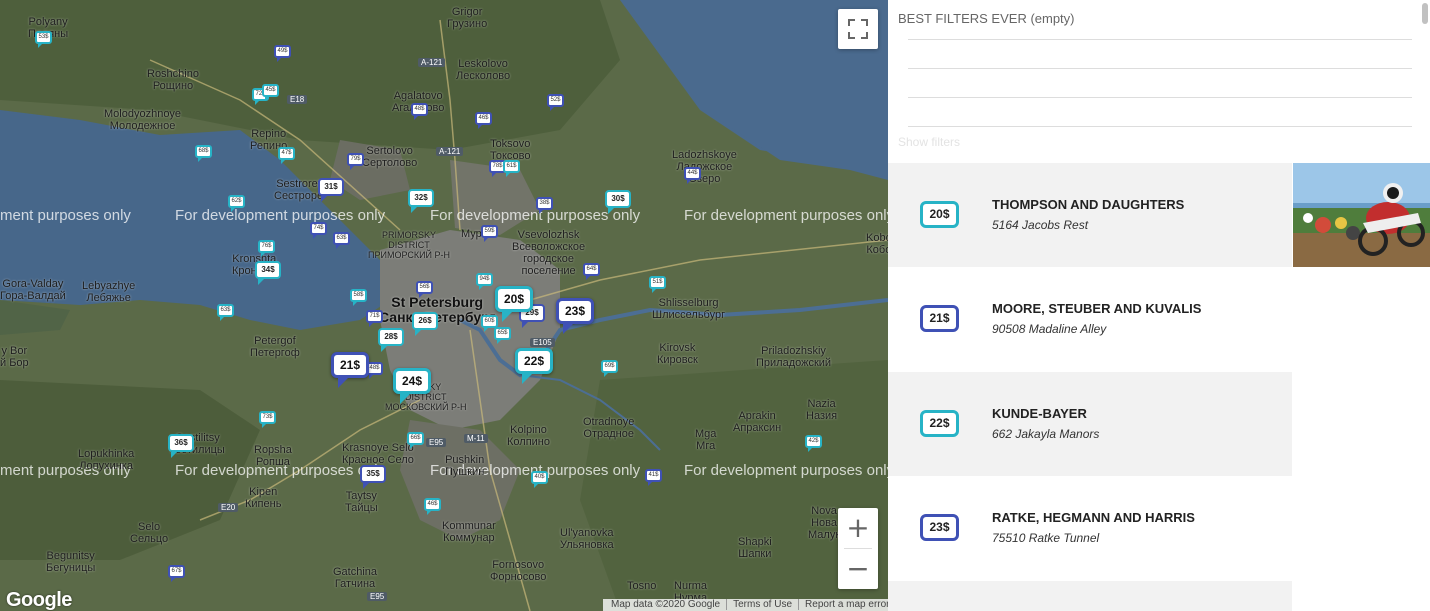 The width and height of the screenshot is (1430, 611). What do you see at coordinates (373, 477) in the screenshot?
I see `map-marker-medium: 35$` at bounding box center [373, 477].